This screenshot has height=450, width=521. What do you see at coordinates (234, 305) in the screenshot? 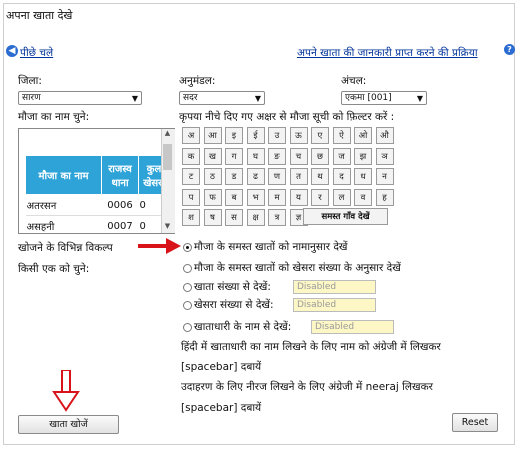
I see `option-khesra-no-label: खेसरा संख्या से देखें:` at bounding box center [234, 305].